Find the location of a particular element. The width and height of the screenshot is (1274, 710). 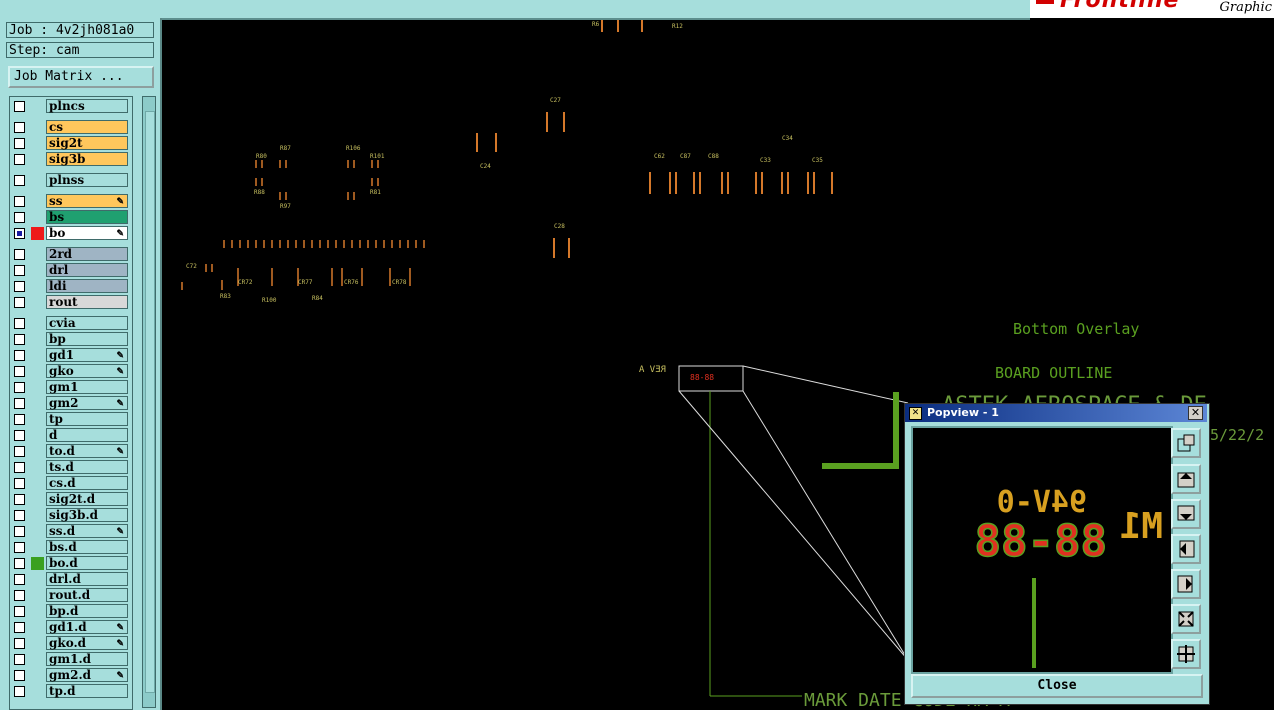

layer-name: d is located at coordinates (87, 435).